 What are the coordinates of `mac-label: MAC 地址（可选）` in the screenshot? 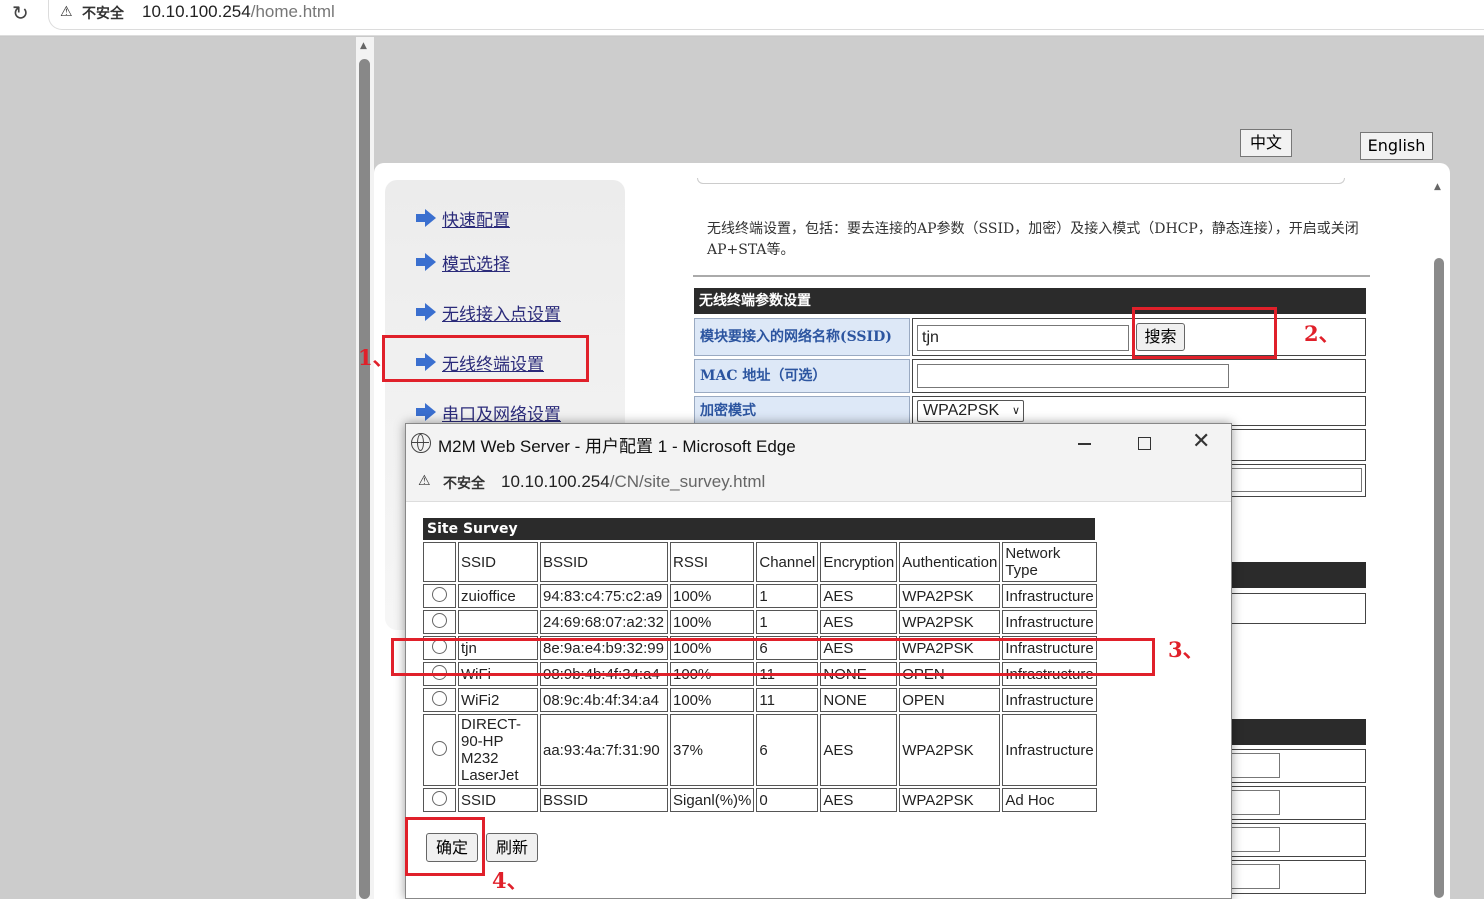 It's located at (802, 376).